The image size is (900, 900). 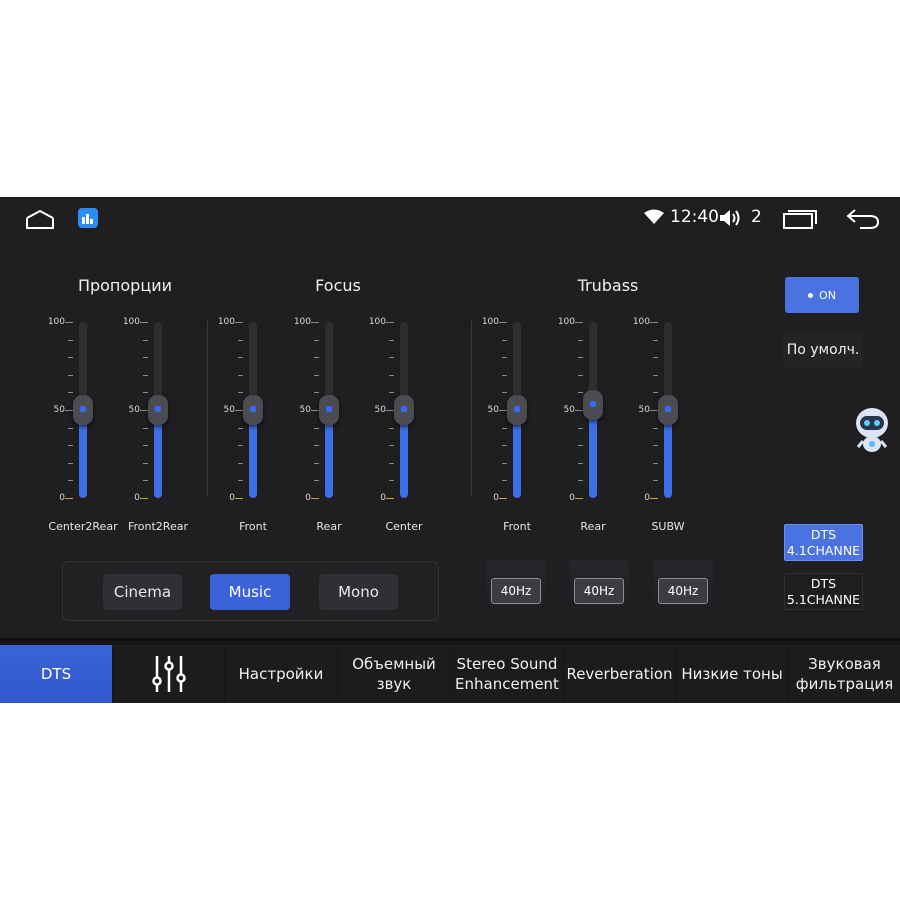 I want to click on trubass-front-freq-button: 40Hz, so click(x=516, y=591).